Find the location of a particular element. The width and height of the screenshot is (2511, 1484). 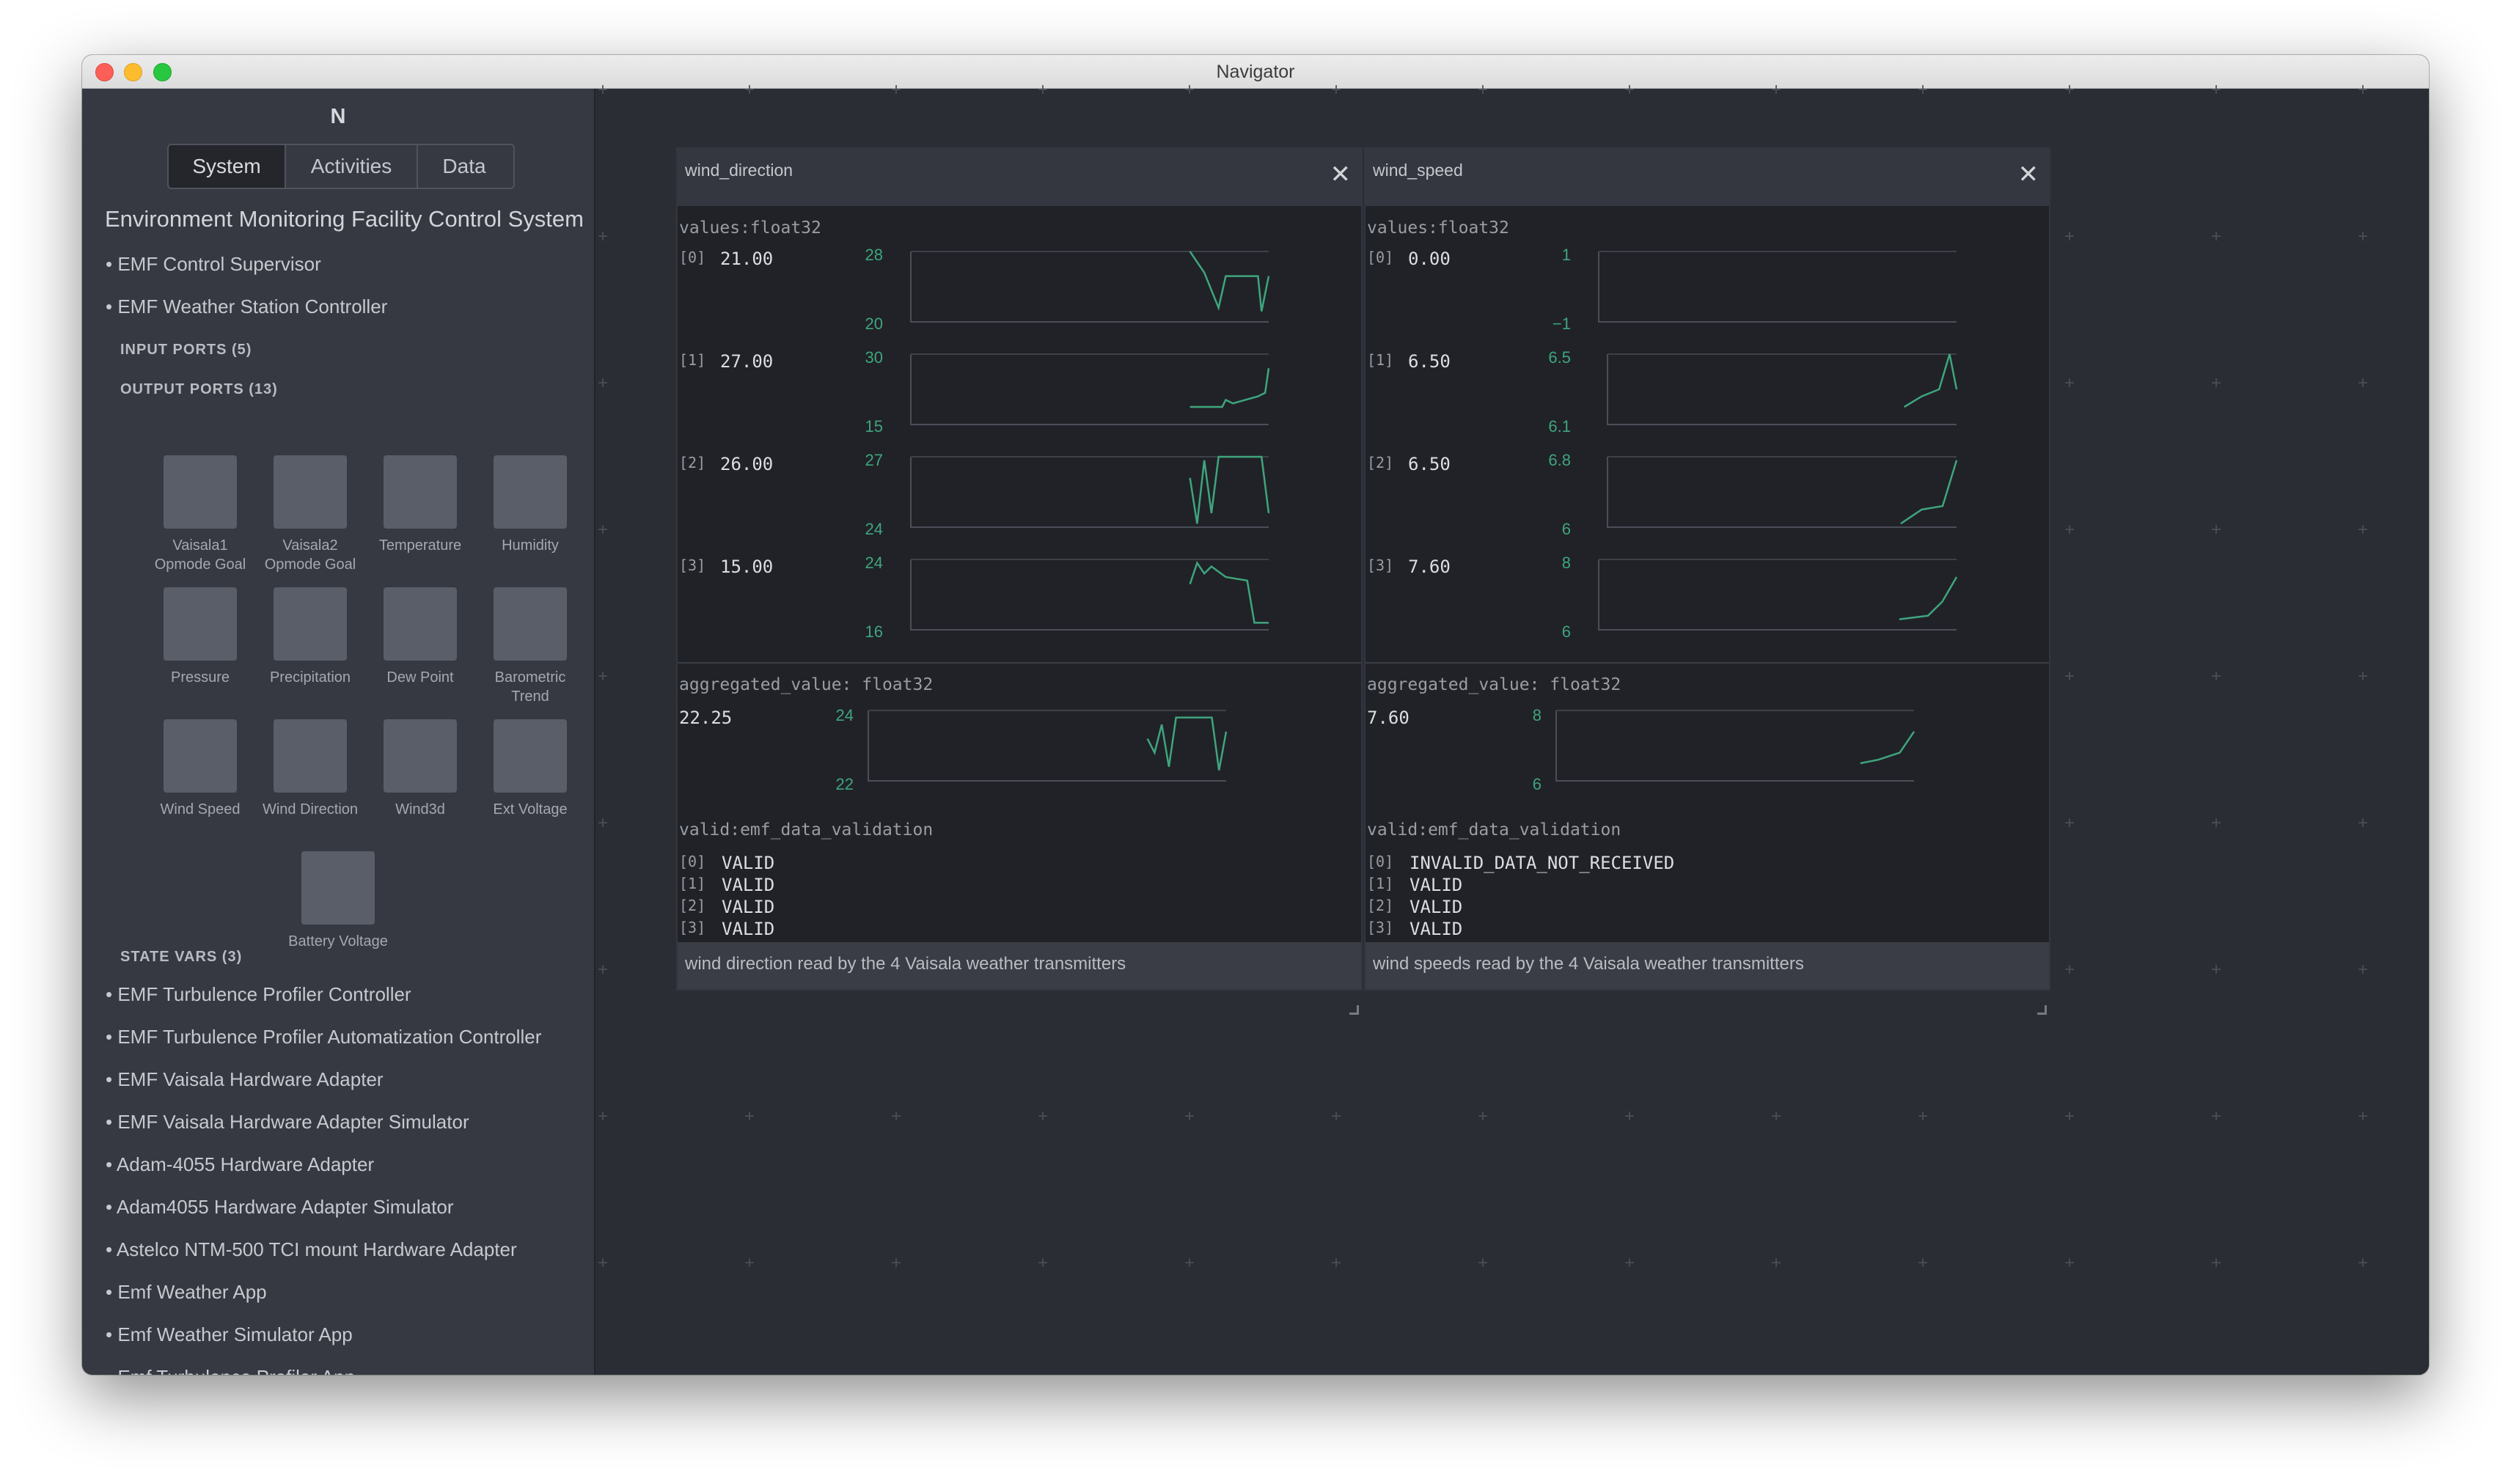

output-port-tile: Wind3d is located at coordinates (420, 769).